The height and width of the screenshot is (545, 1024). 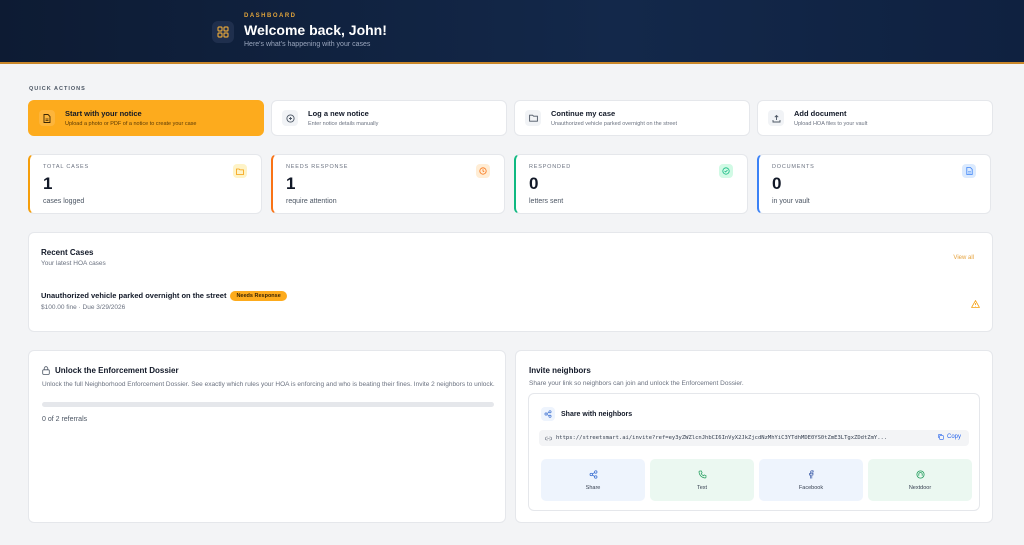 I want to click on stat-label: DOCUMENTS, so click(x=793, y=167).